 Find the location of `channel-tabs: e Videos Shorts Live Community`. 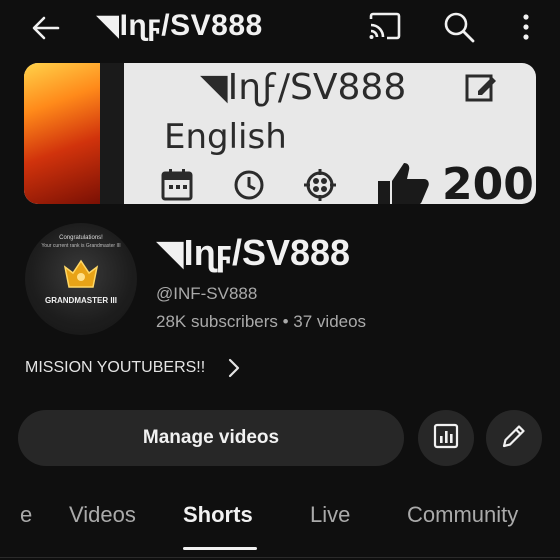

channel-tabs: e Videos Shorts Live Community is located at coordinates (280, 525).